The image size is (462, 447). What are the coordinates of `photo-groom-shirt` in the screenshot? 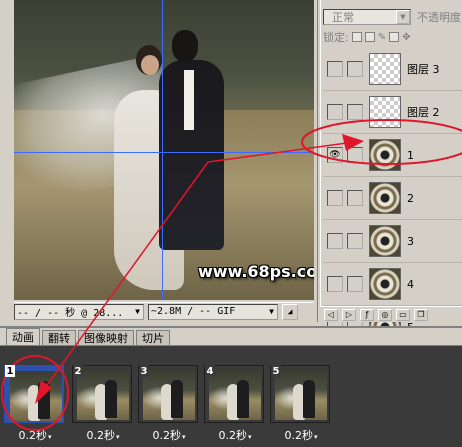 It's located at (189, 100).